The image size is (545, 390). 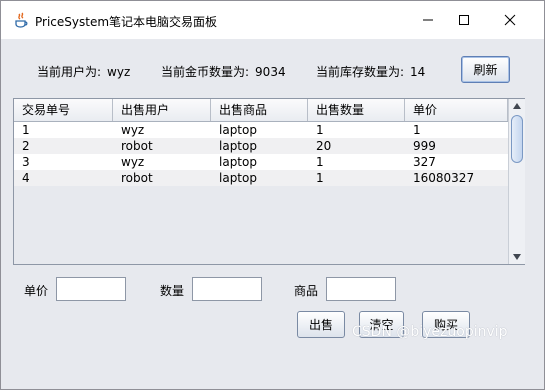 I want to click on quantity-label: 数量, so click(x=172, y=291).